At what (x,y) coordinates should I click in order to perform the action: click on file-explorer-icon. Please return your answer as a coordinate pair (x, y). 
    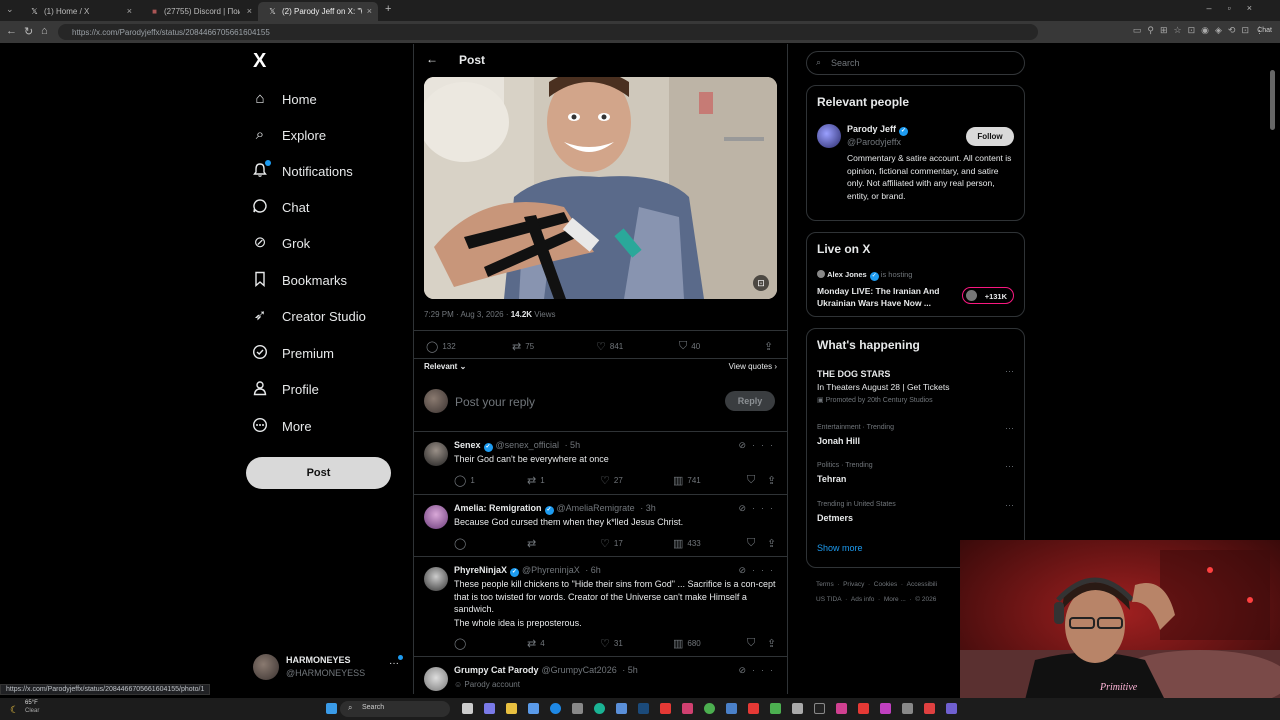
    Looking at the image, I should click on (511, 708).